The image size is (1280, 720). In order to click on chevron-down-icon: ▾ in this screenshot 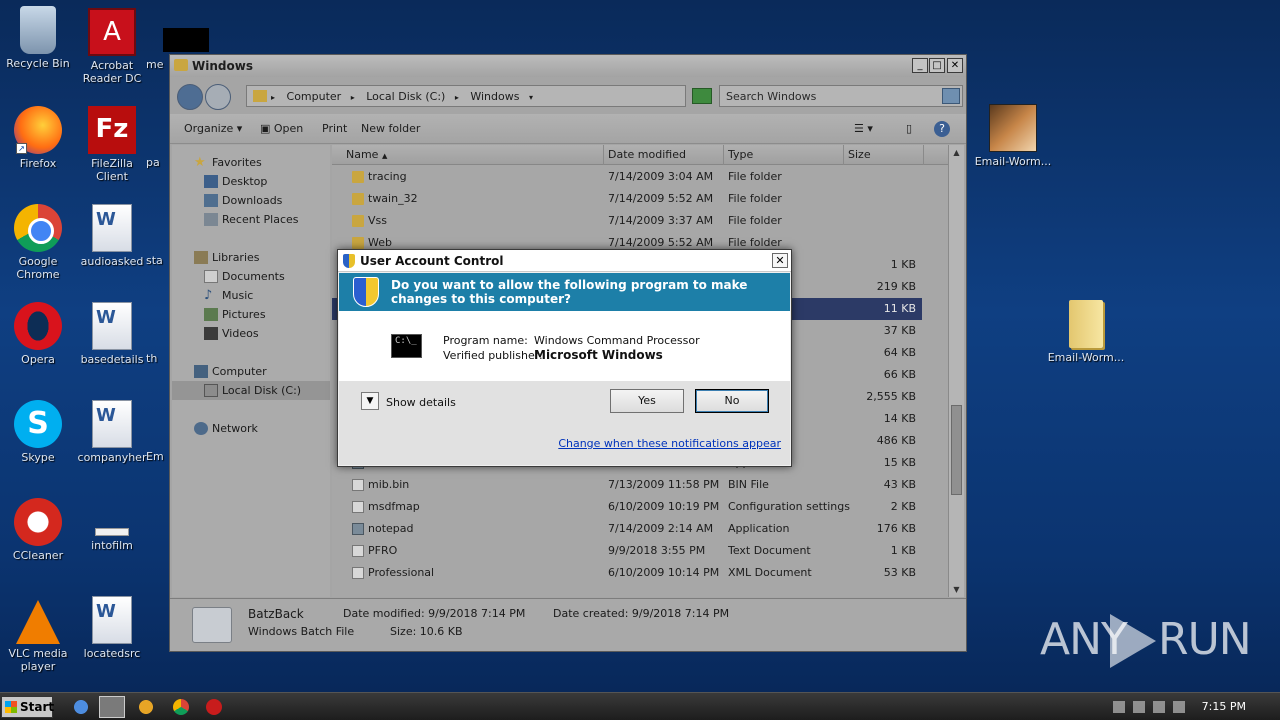, I will do `click(531, 97)`.